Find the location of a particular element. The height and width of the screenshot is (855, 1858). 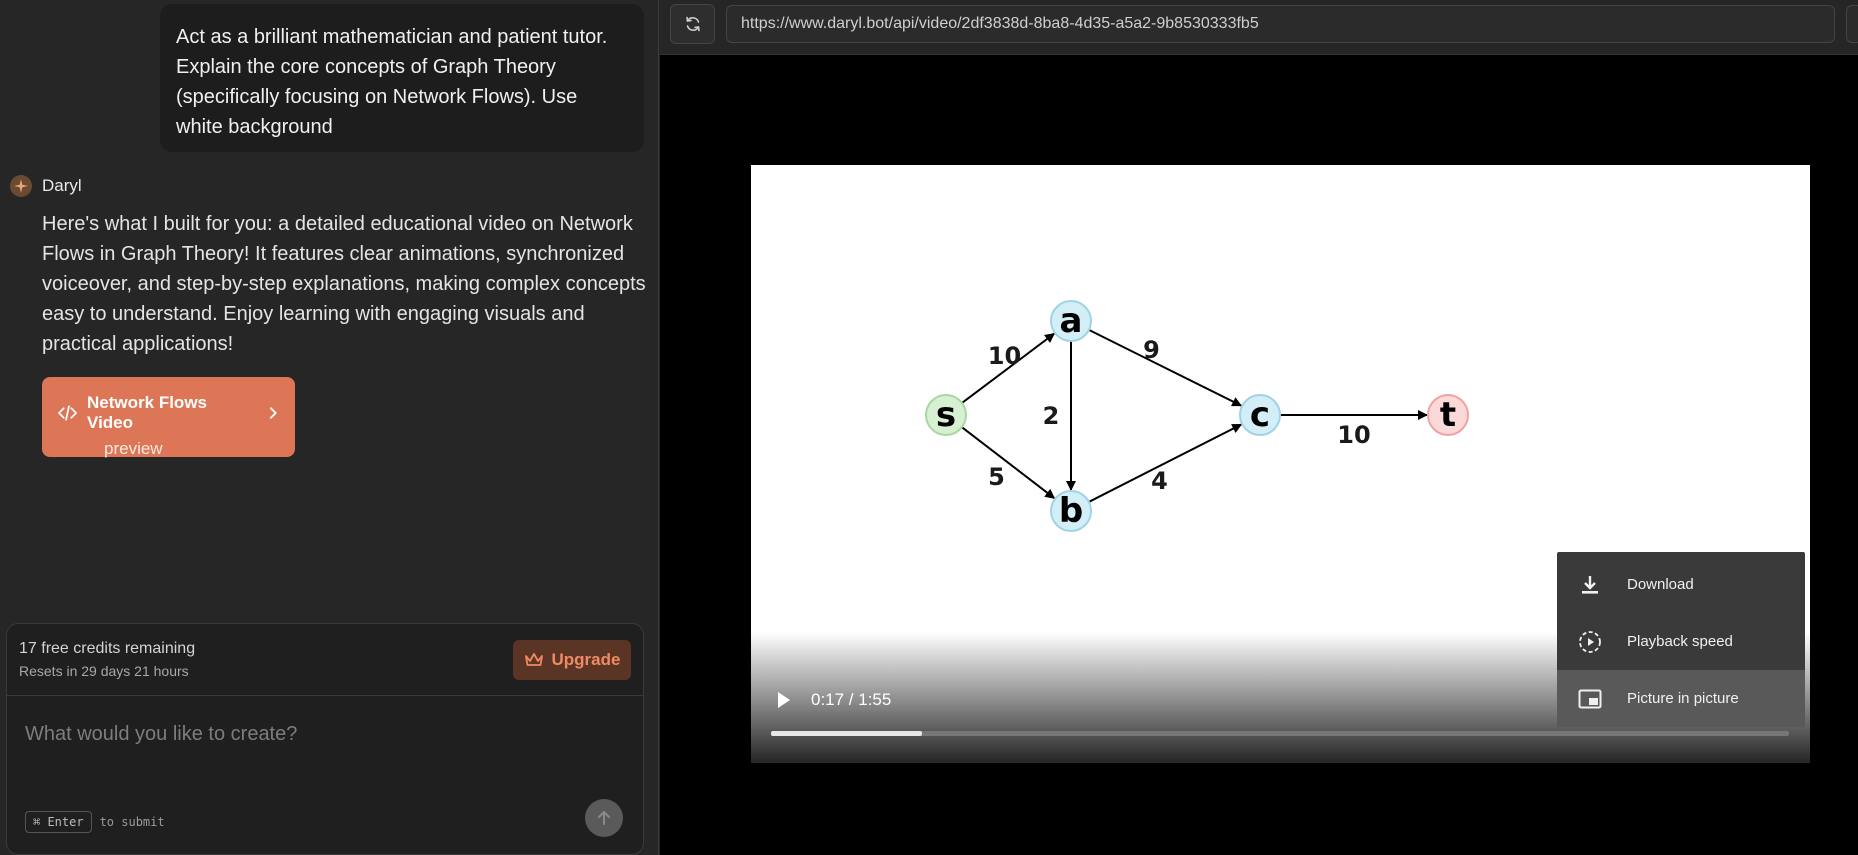

upgrade-button: Upgrade is located at coordinates (572, 660).